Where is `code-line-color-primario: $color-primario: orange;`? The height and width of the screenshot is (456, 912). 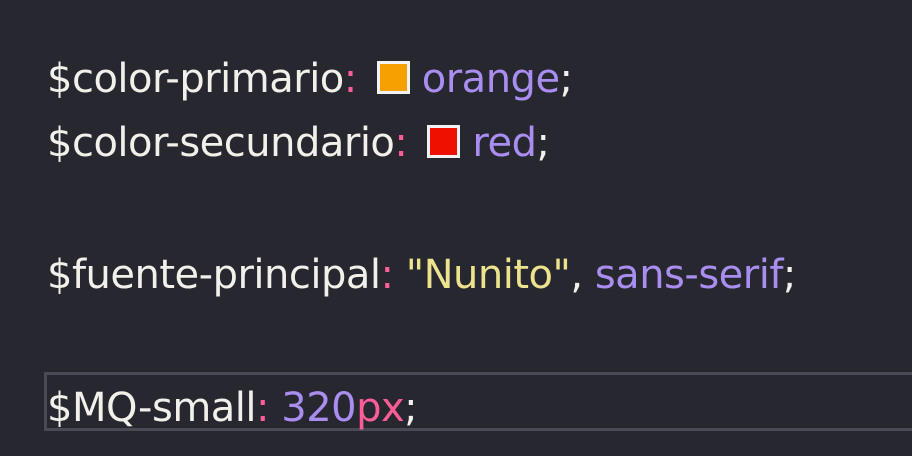
code-line-color-primario: $color-primario: orange; is located at coordinates (310, 79).